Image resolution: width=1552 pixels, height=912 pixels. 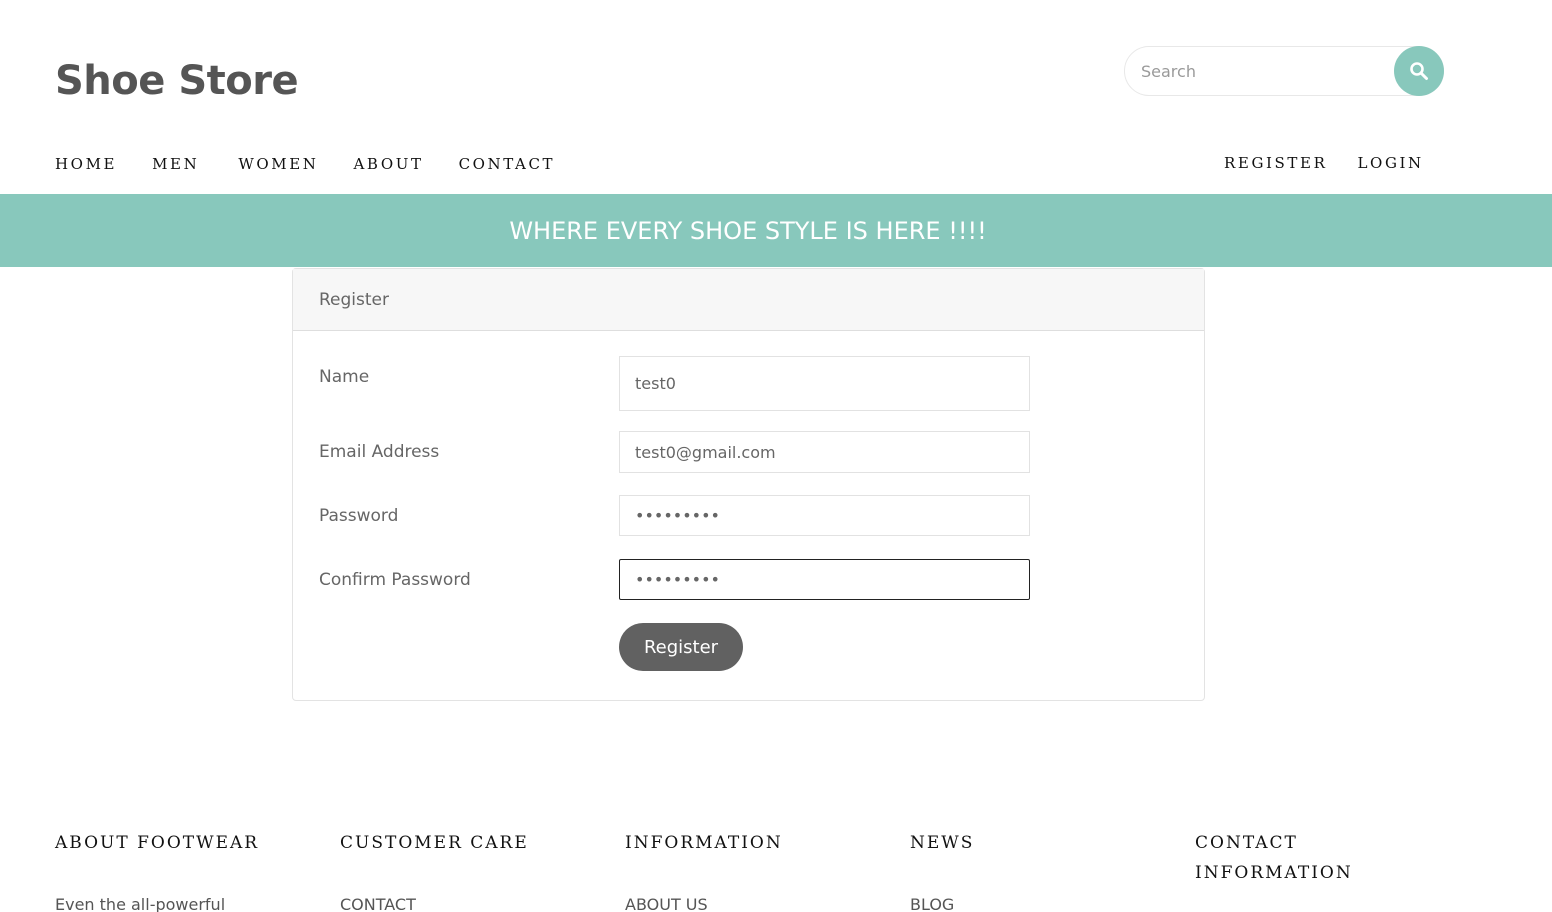 What do you see at coordinates (378, 903) in the screenshot?
I see `footer-link-contact: Contact` at bounding box center [378, 903].